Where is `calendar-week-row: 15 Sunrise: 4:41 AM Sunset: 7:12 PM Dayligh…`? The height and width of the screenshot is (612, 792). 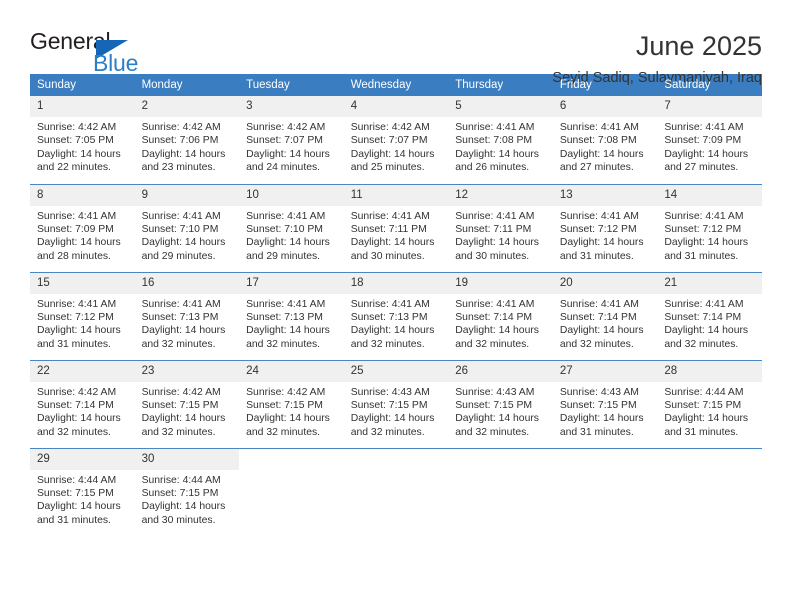
calendar-week-row: 15 Sunrise: 4:41 AM Sunset: 7:12 PM Dayligh… is located at coordinates (396, 315).